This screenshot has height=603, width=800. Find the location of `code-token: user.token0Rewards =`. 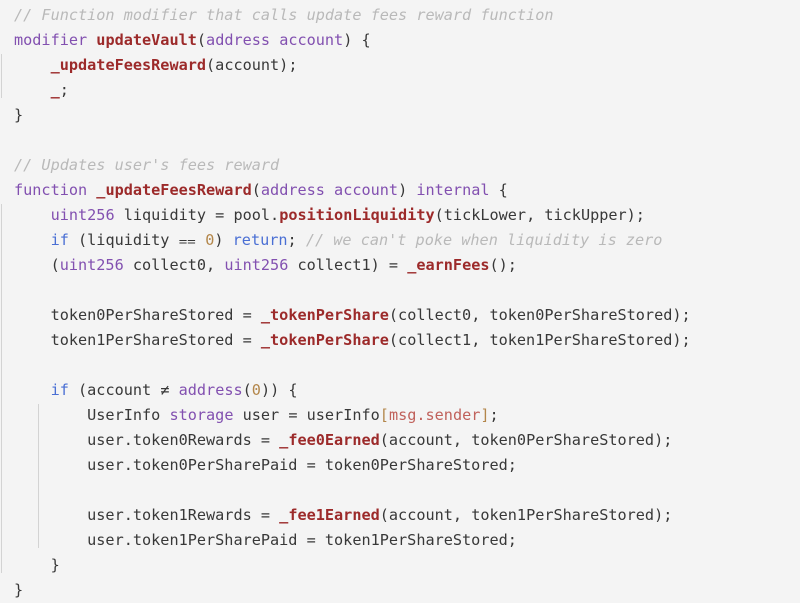

code-token: user.token0Rewards = is located at coordinates (147, 440).